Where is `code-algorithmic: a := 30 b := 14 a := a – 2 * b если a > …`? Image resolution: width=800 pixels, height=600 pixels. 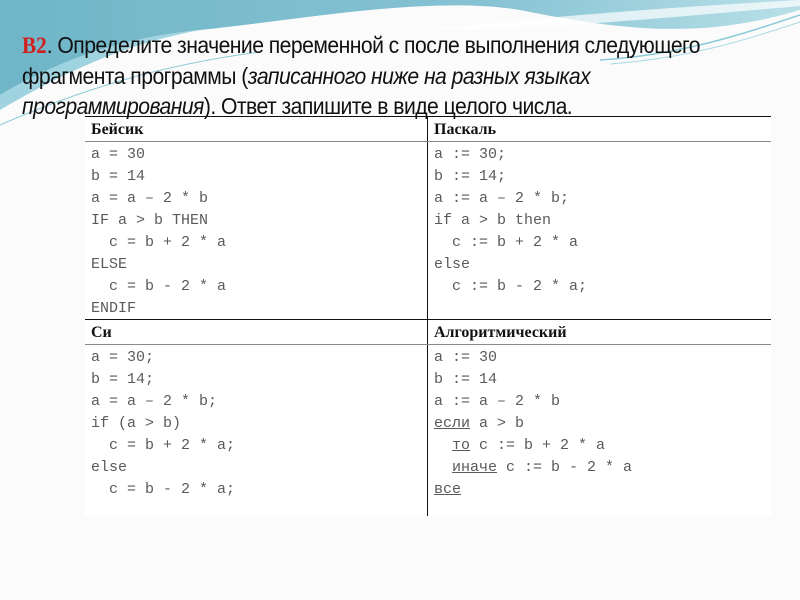
code-algorithmic: a := 30 b := 14 a := a – 2 * b если a > … is located at coordinates (599, 423).